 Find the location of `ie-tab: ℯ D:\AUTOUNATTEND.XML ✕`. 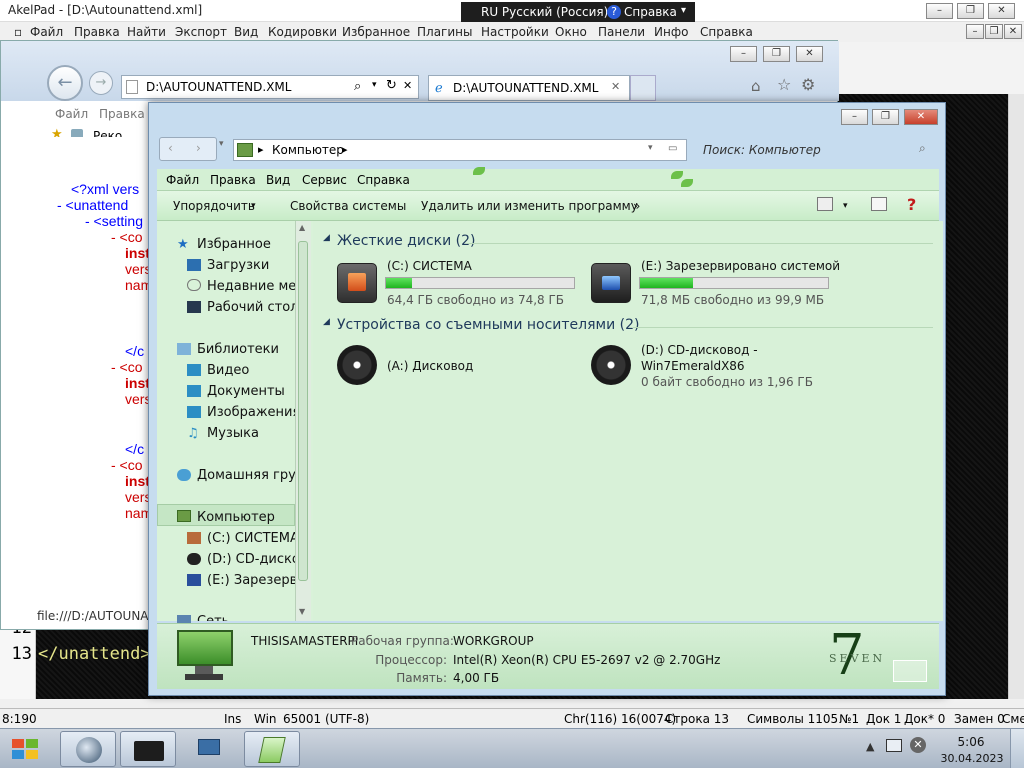

ie-tab: ℯ D:\AUTOUNATTEND.XML ✕ is located at coordinates (529, 88).